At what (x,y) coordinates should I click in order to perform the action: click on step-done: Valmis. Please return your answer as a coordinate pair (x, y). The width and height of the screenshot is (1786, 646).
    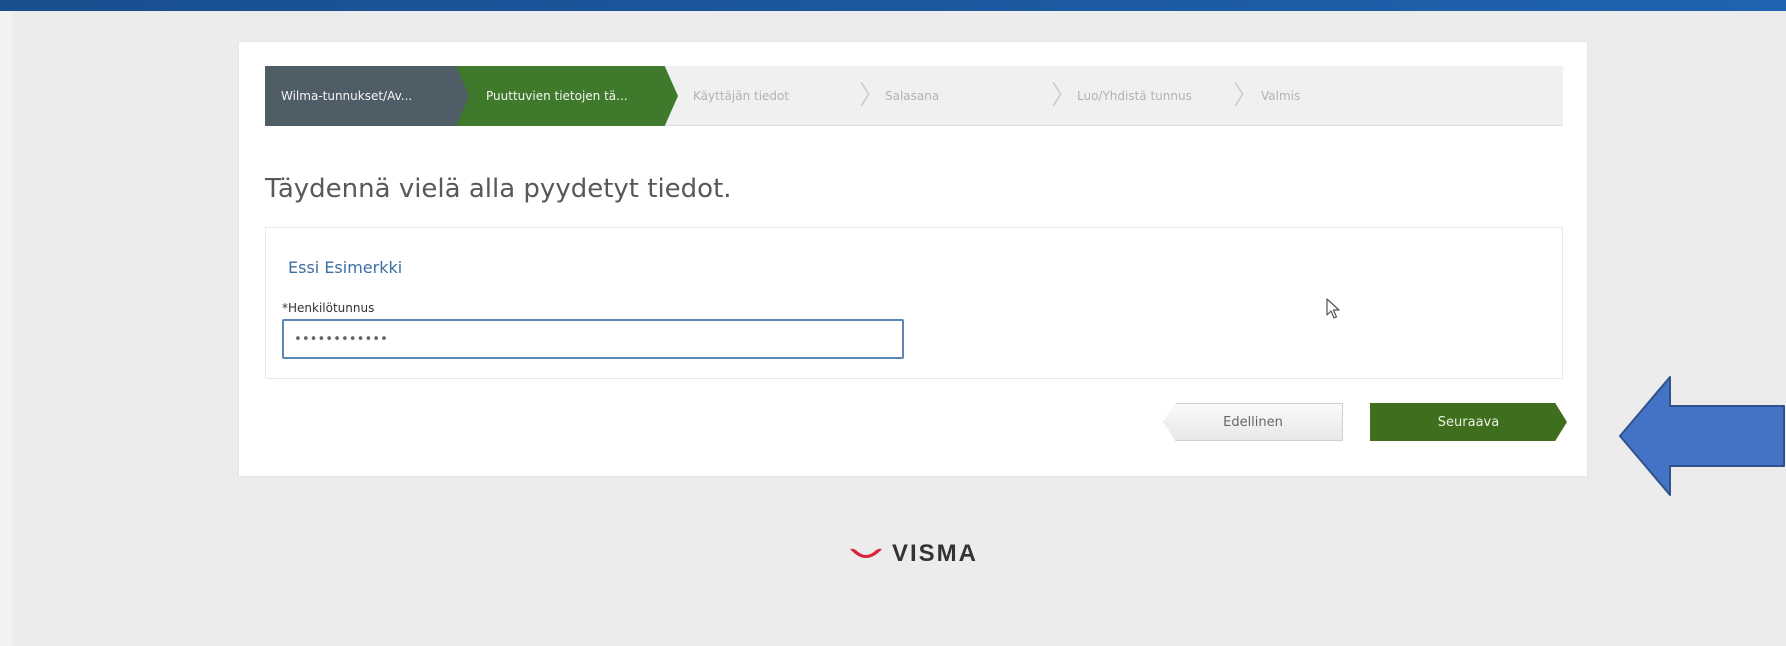
    Looking at the image, I should click on (1280, 96).